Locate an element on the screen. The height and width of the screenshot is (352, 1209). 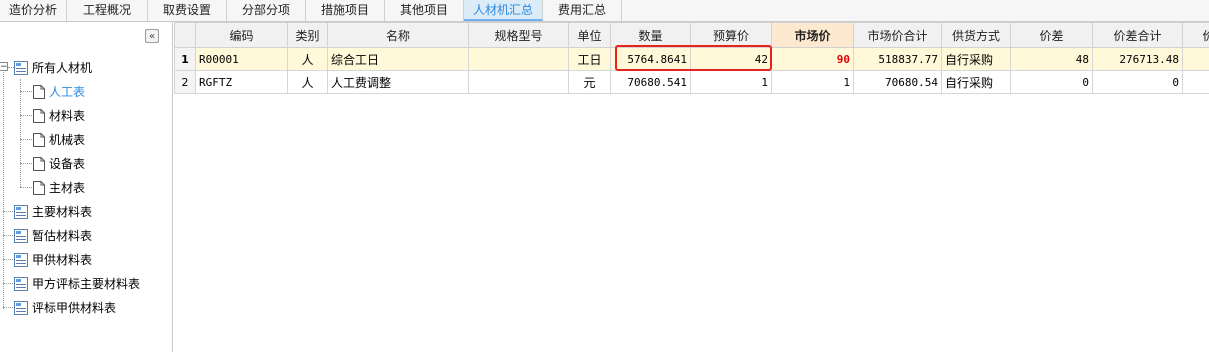
tree-node-machinery-table: 机械表 is located at coordinates (59, 139).